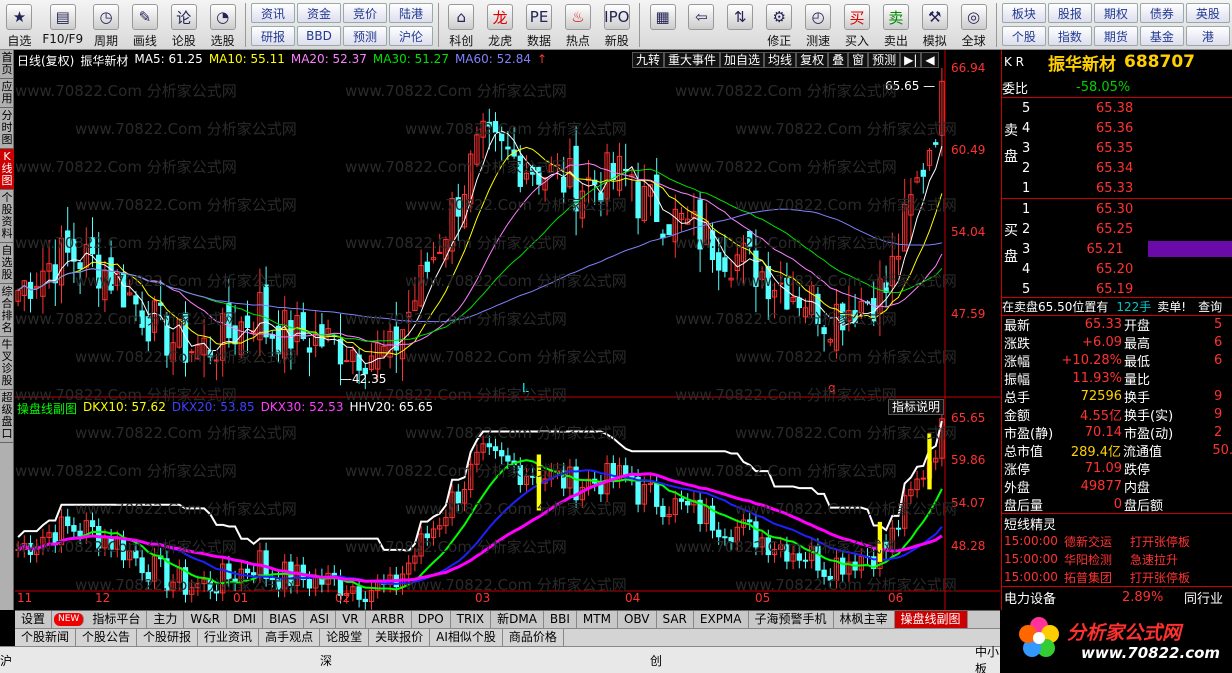 Image resolution: width=1232 pixels, height=673 pixels. What do you see at coordinates (1114, 229) in the screenshot?
I see `buy-price: 65.25` at bounding box center [1114, 229].